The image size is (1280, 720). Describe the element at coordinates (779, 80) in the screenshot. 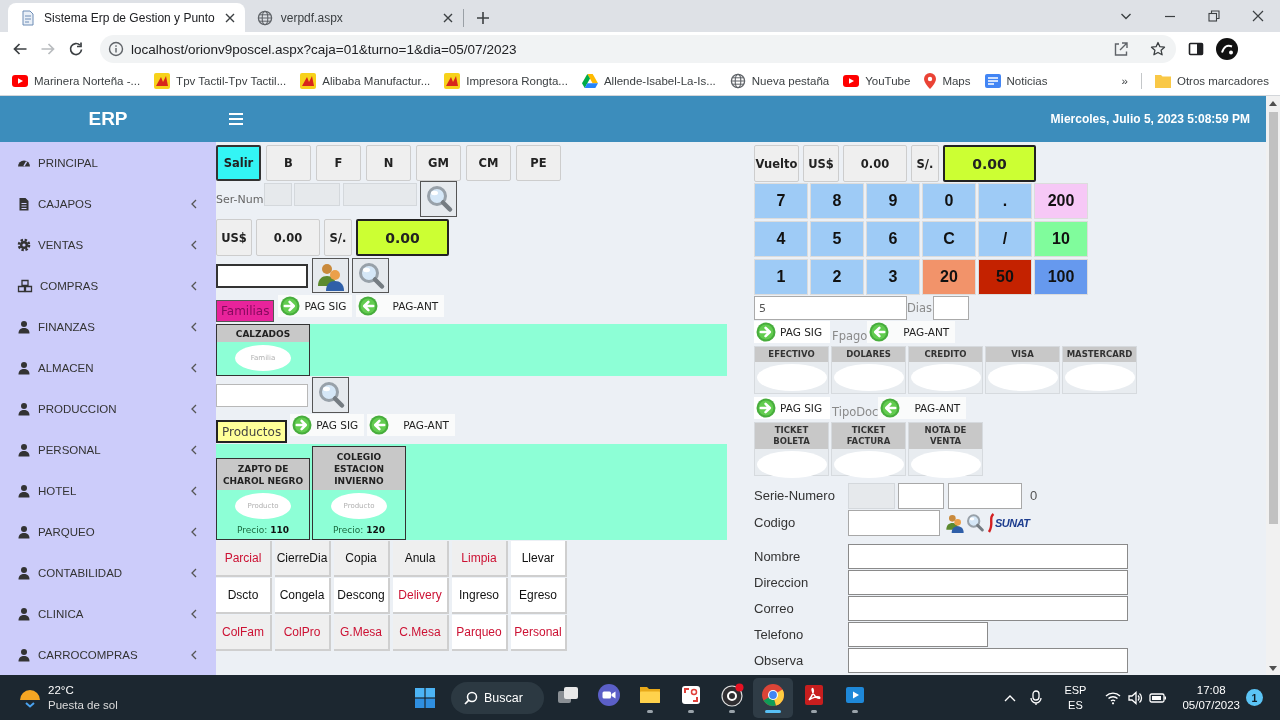

I see `bookmark: Nueva pestaña` at that location.